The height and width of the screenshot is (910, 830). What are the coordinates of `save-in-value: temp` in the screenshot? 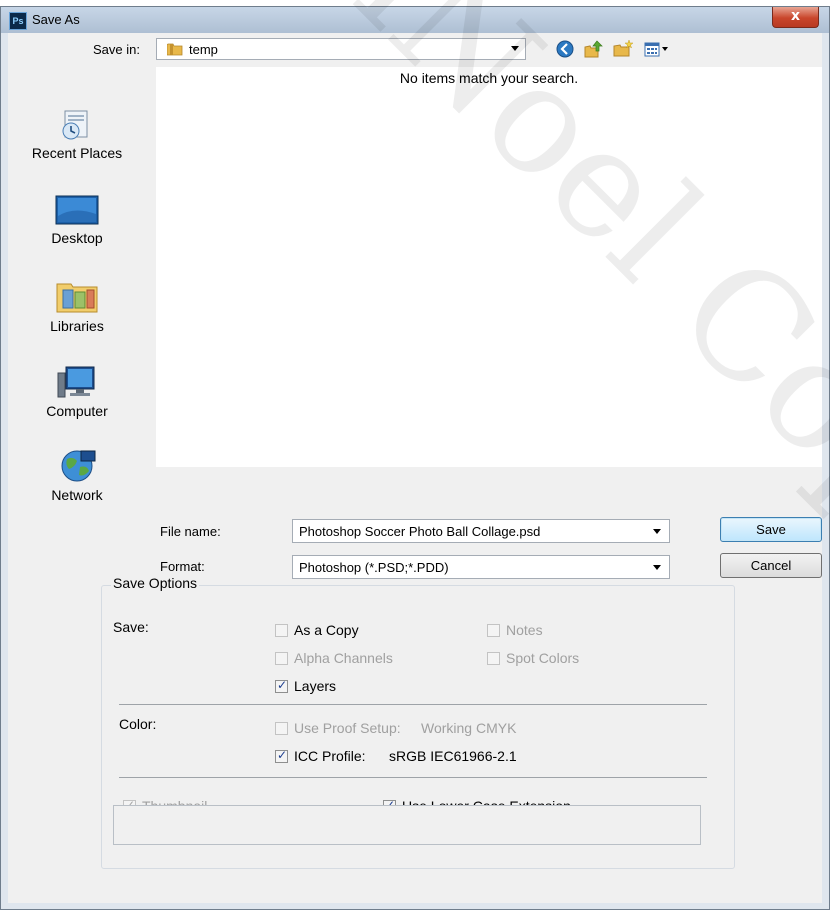 It's located at (203, 49).